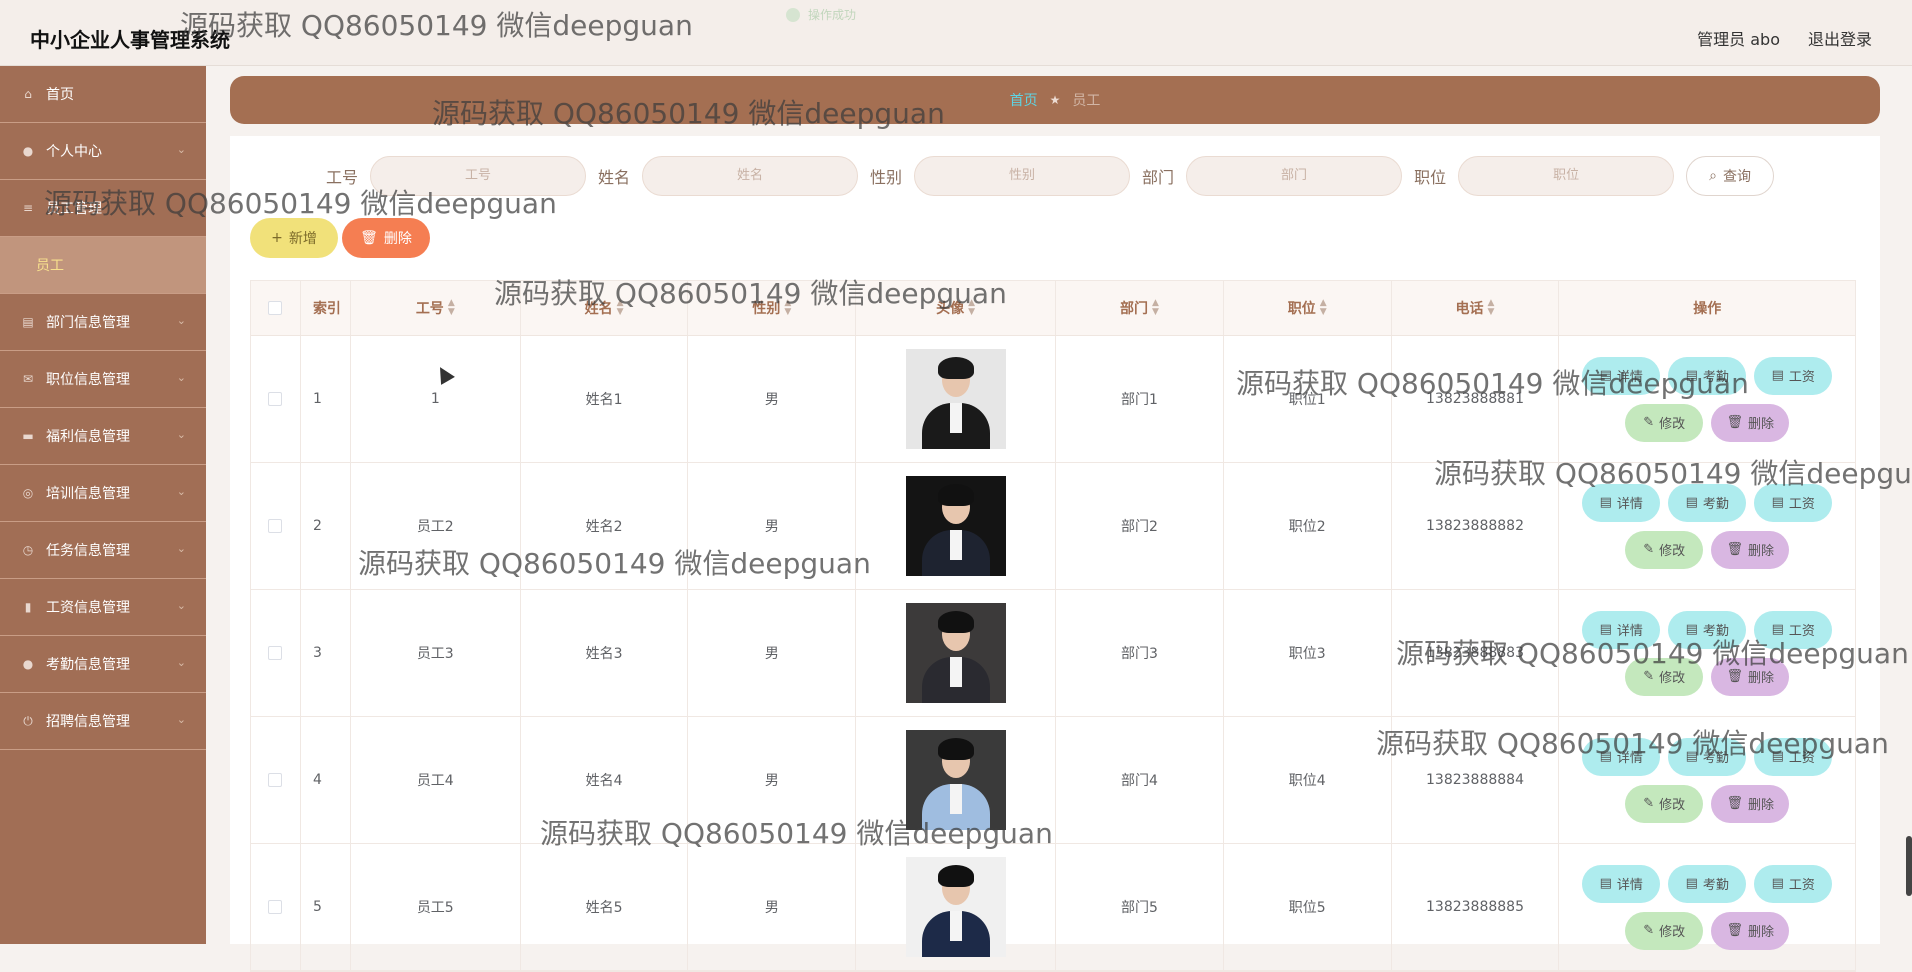 The width and height of the screenshot is (1912, 972). I want to click on search-input-name: 姓名, so click(750, 176).